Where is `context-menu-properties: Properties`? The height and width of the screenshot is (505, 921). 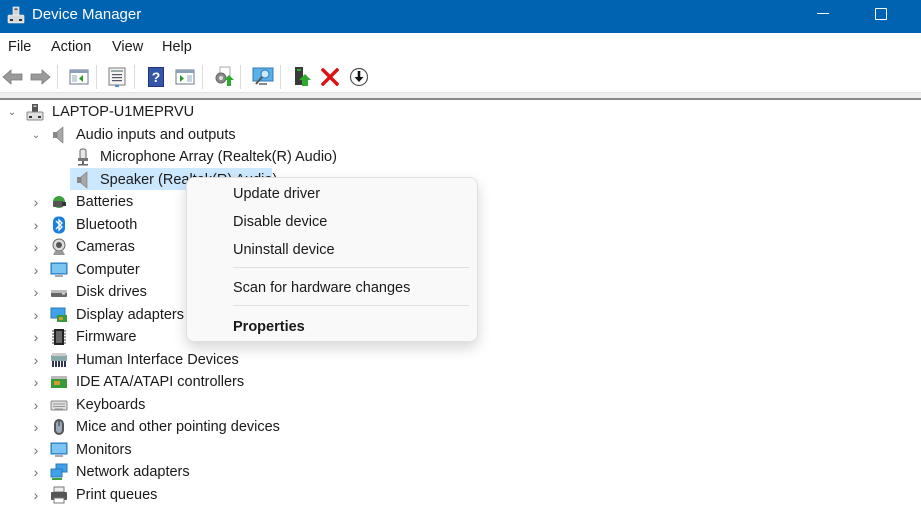
context-menu-properties: Properties is located at coordinates (333, 328).